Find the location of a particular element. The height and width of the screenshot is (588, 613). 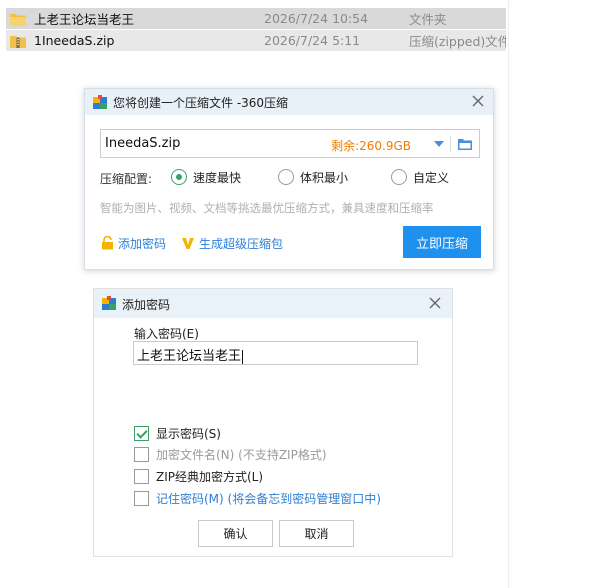

zip-classic-encryption-checkbox: ZIP经典加密方式(L) is located at coordinates (198, 476).